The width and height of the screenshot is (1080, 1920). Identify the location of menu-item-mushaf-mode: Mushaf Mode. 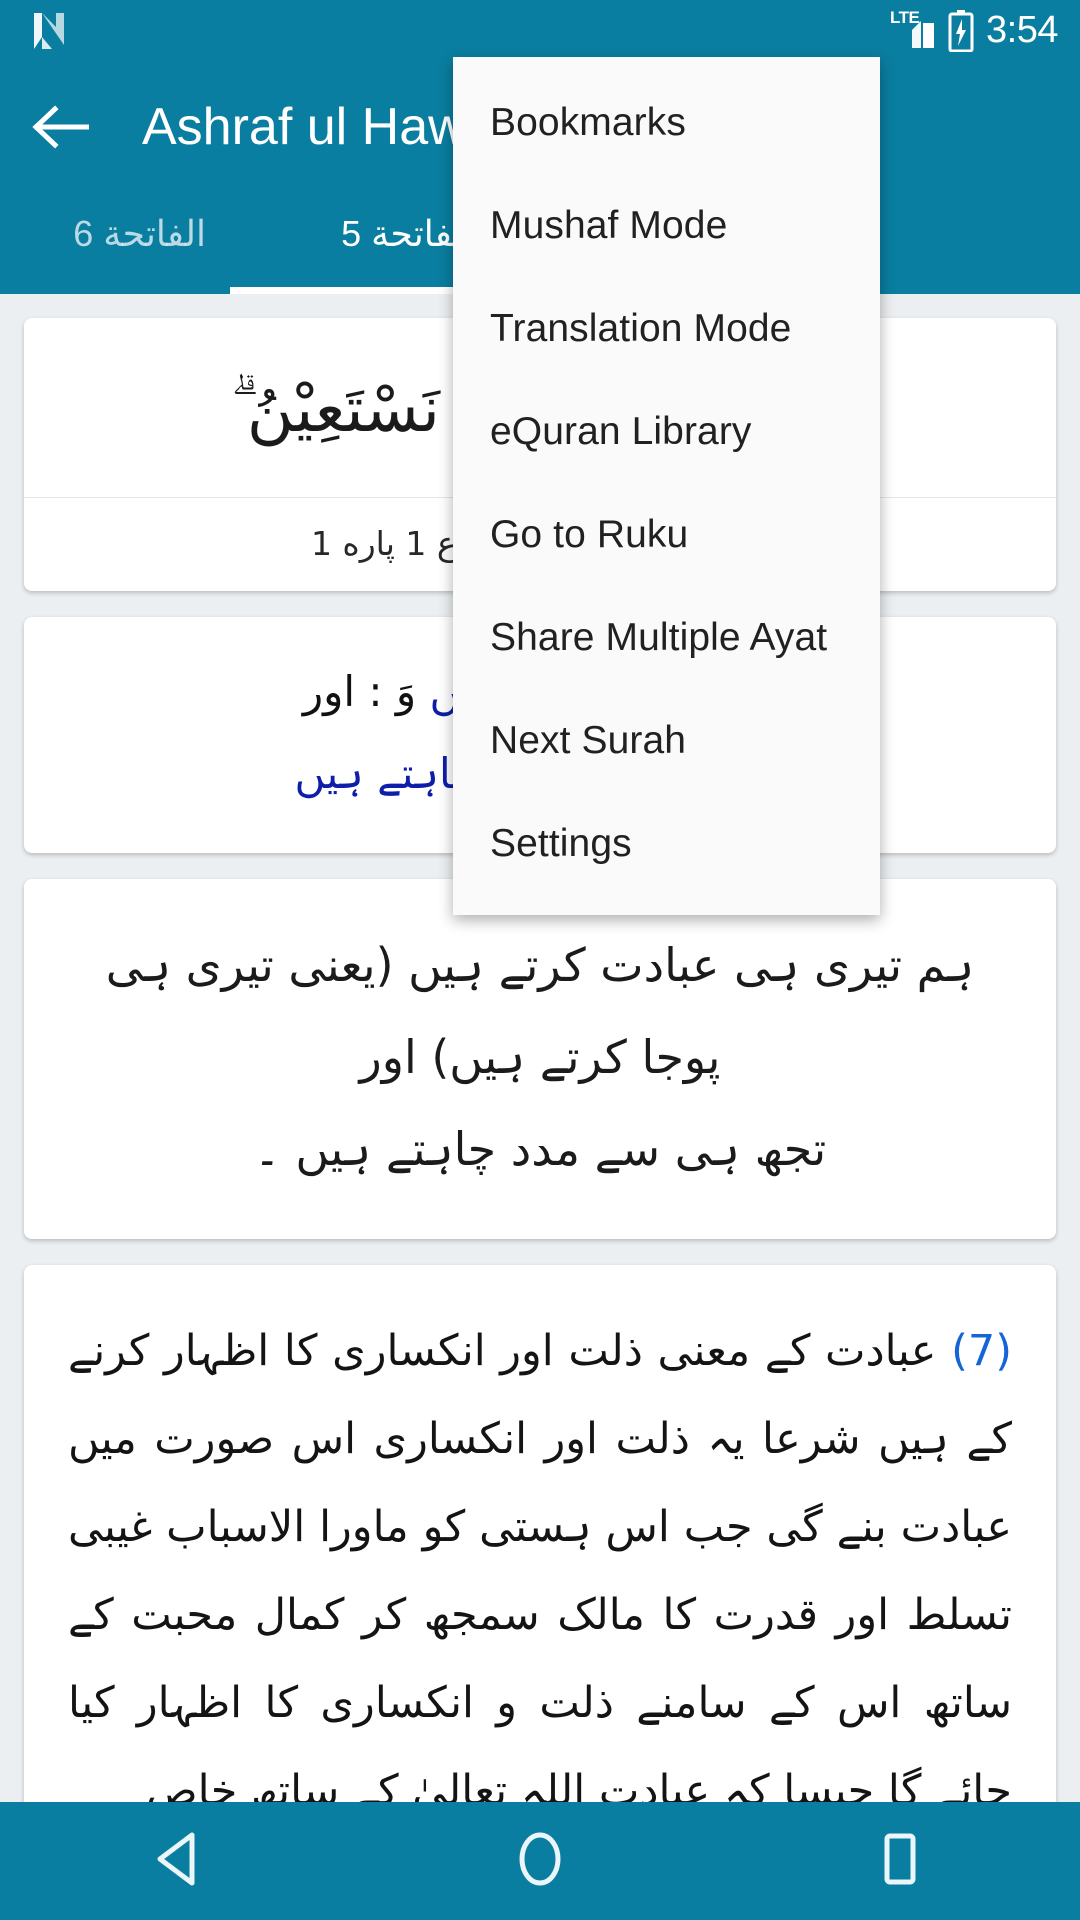
(666, 225).